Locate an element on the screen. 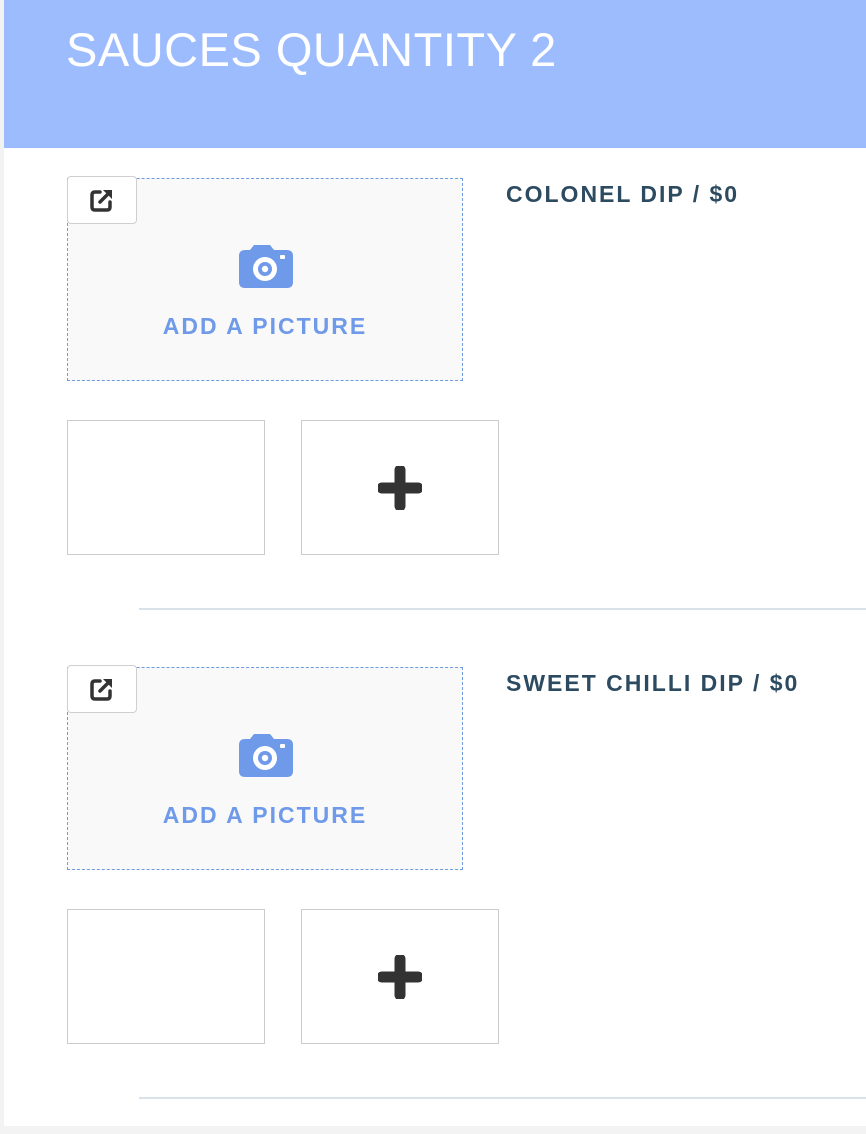  item-title: SWEET CHILLI DIP / $0 is located at coordinates (653, 683).